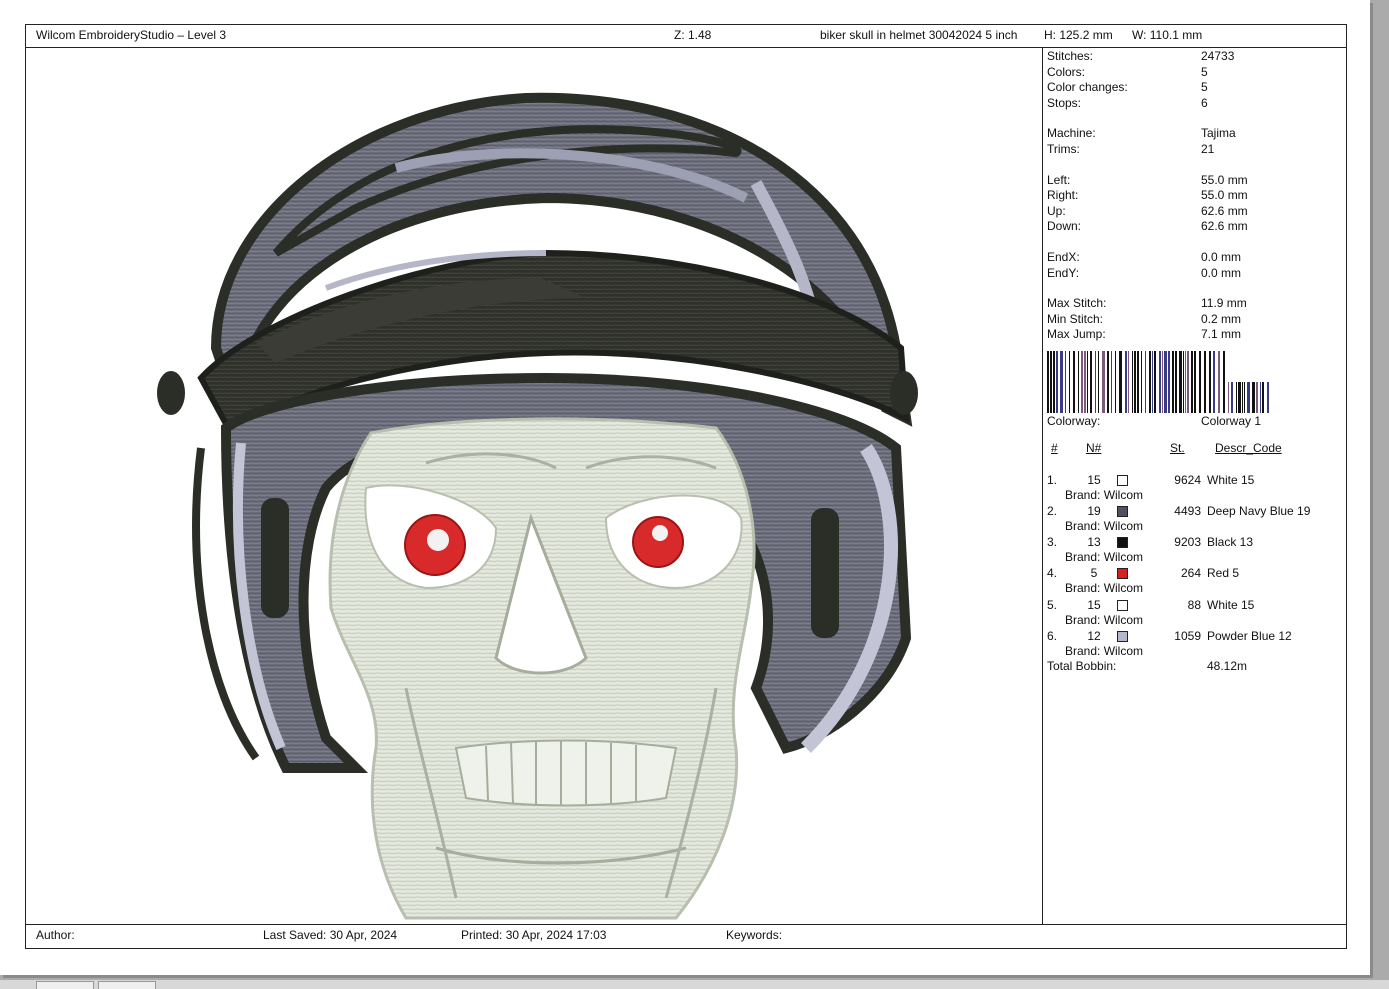 This screenshot has width=1389, height=989. I want to click on thread-number: 13, so click(1094, 542).